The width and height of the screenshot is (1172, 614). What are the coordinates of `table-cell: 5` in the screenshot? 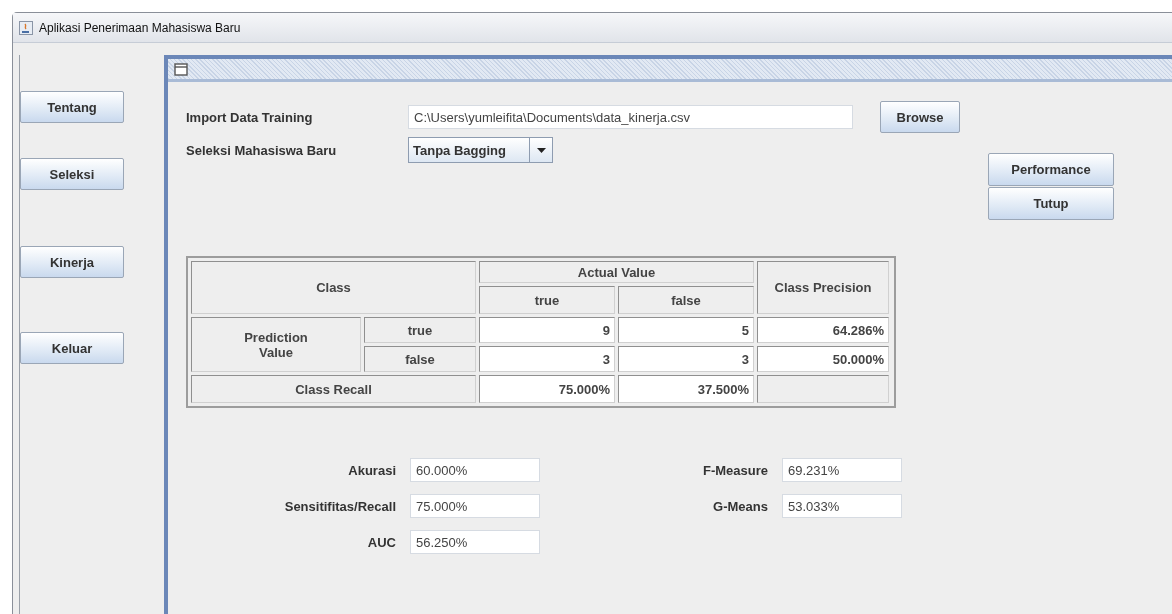 It's located at (686, 330).